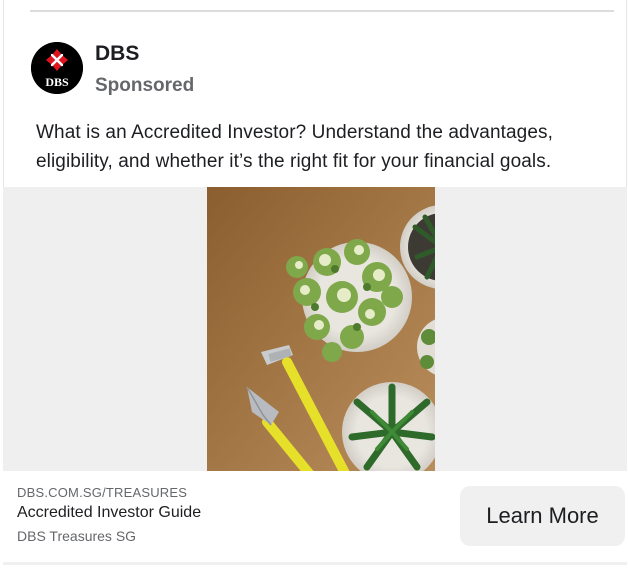  Describe the element at coordinates (542, 516) in the screenshot. I see `learn-more-button: Learn More` at that location.